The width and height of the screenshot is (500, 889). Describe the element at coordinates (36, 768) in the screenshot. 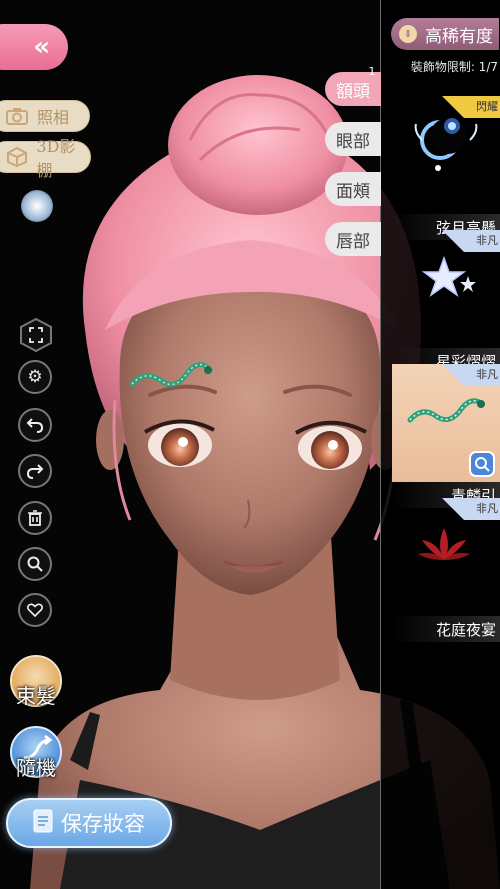

I see `random-label: 隨機` at that location.